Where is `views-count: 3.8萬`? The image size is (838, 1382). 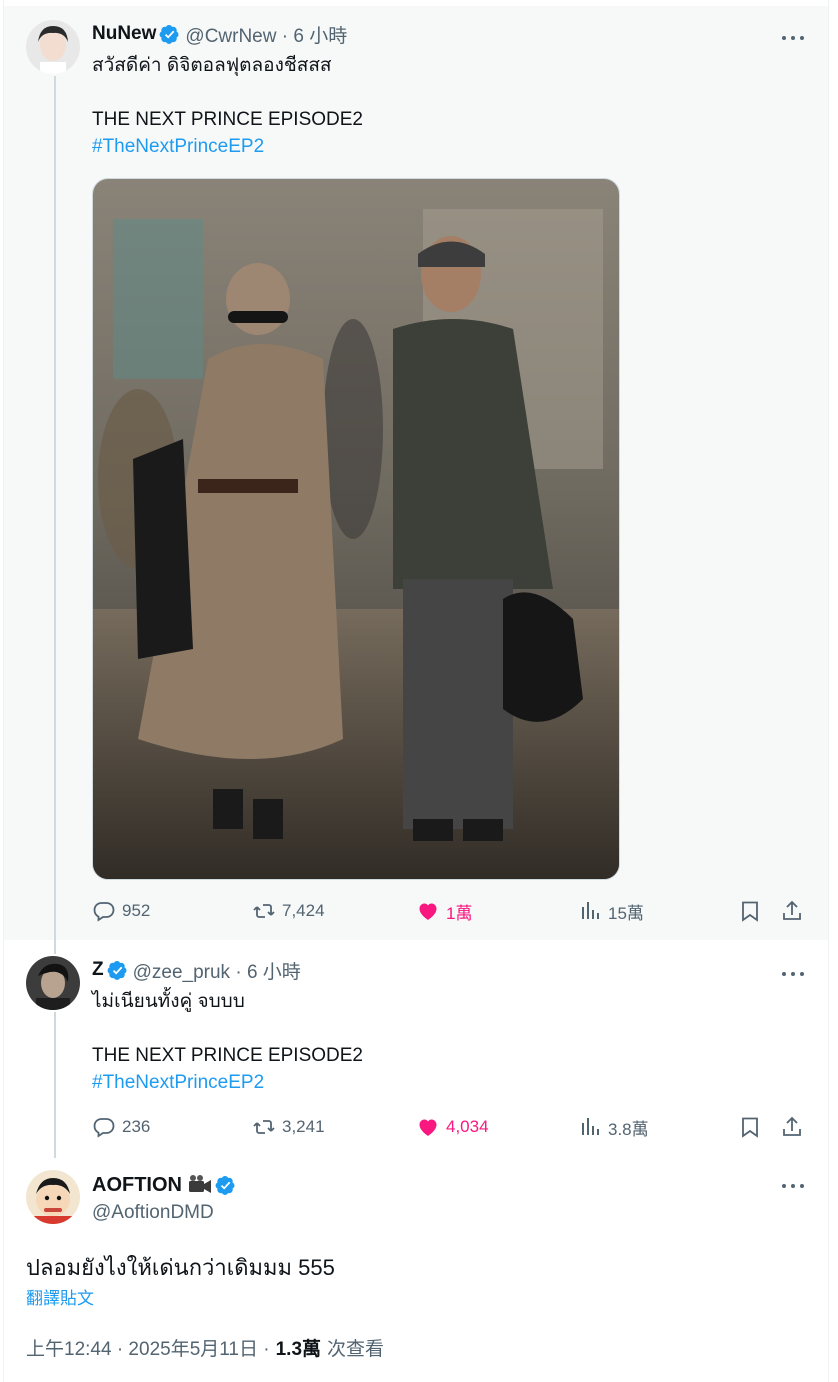
views-count: 3.8萬 is located at coordinates (628, 1129).